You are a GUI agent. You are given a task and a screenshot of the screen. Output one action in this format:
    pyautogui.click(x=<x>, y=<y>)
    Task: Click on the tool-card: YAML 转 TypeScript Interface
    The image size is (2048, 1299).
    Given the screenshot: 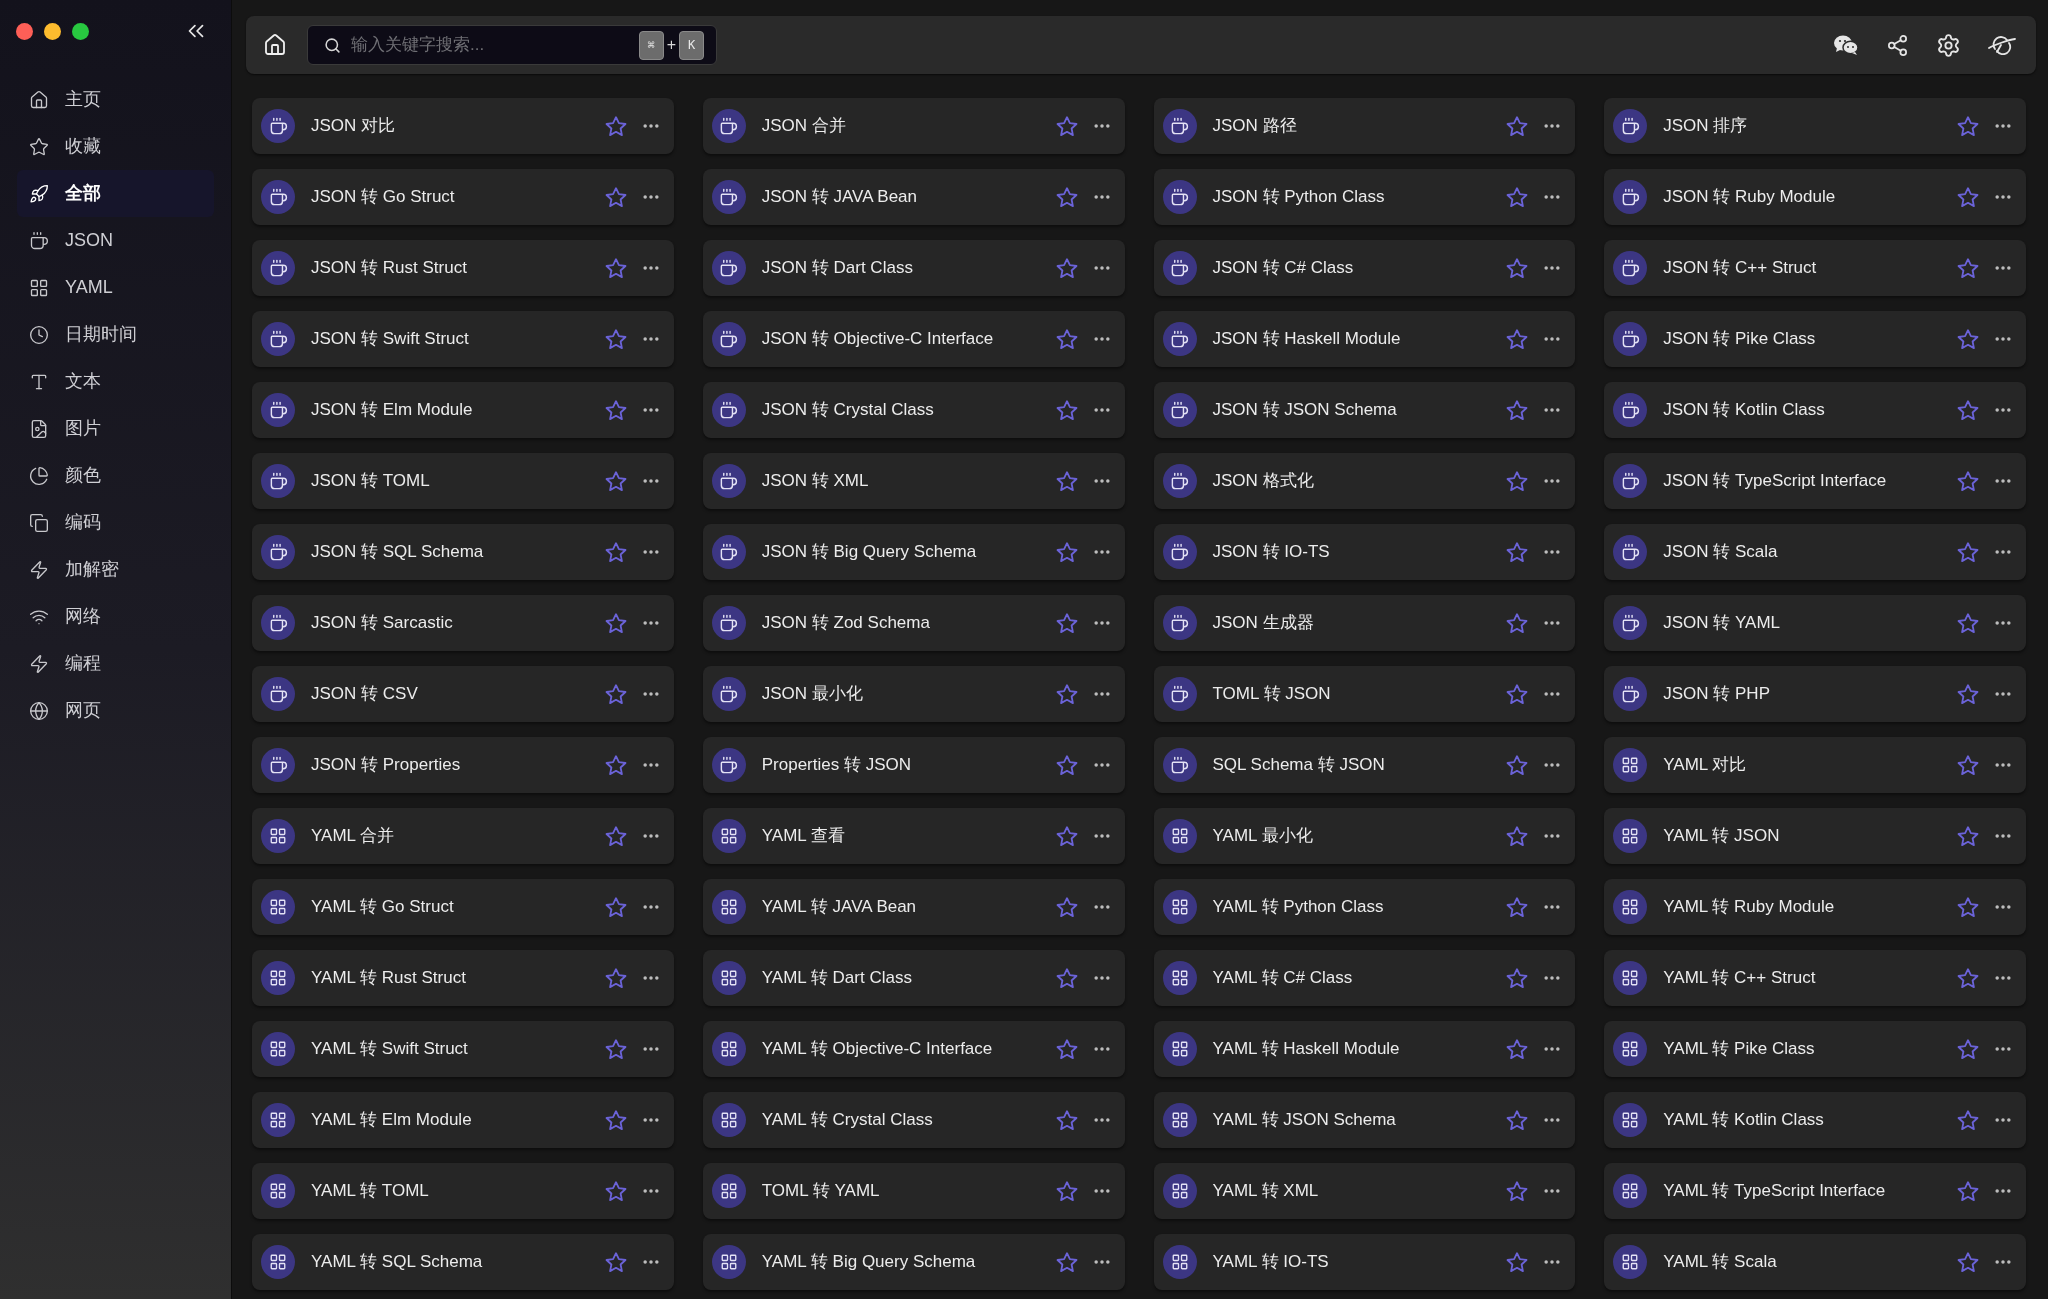 What is the action you would take?
    pyautogui.click(x=1815, y=1191)
    